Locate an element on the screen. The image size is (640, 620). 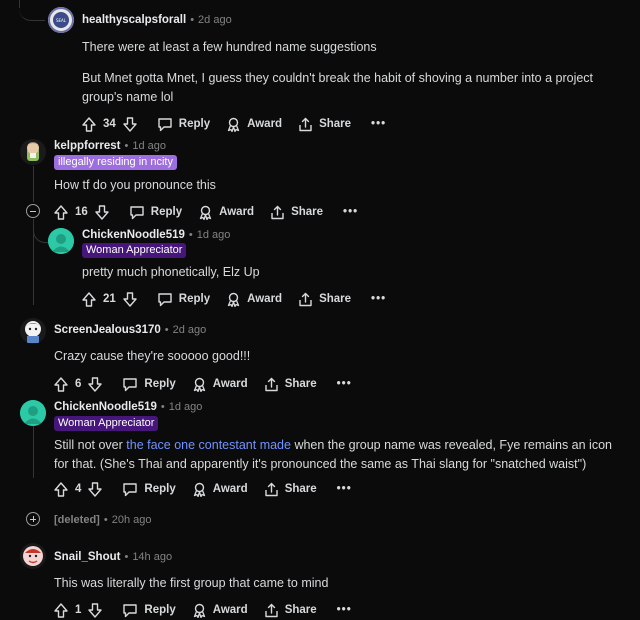
comment-actions: 4 Reply Award Share ••• is located at coordinates (203, 489).